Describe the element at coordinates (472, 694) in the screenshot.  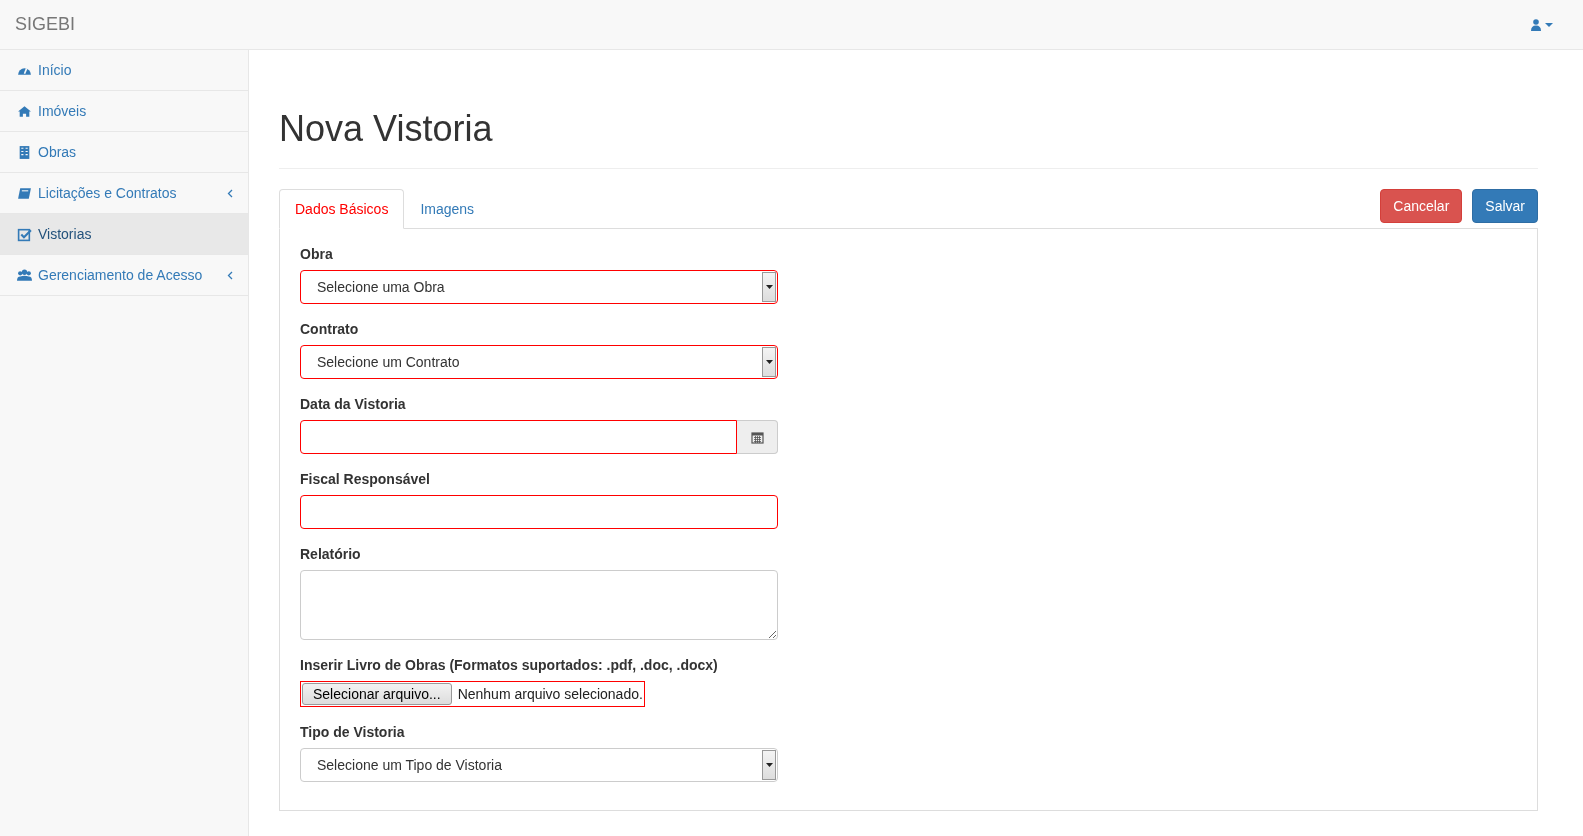
I see `file-input-field: Selecionar arquivo... Nenhum arquivo selecionado.` at that location.